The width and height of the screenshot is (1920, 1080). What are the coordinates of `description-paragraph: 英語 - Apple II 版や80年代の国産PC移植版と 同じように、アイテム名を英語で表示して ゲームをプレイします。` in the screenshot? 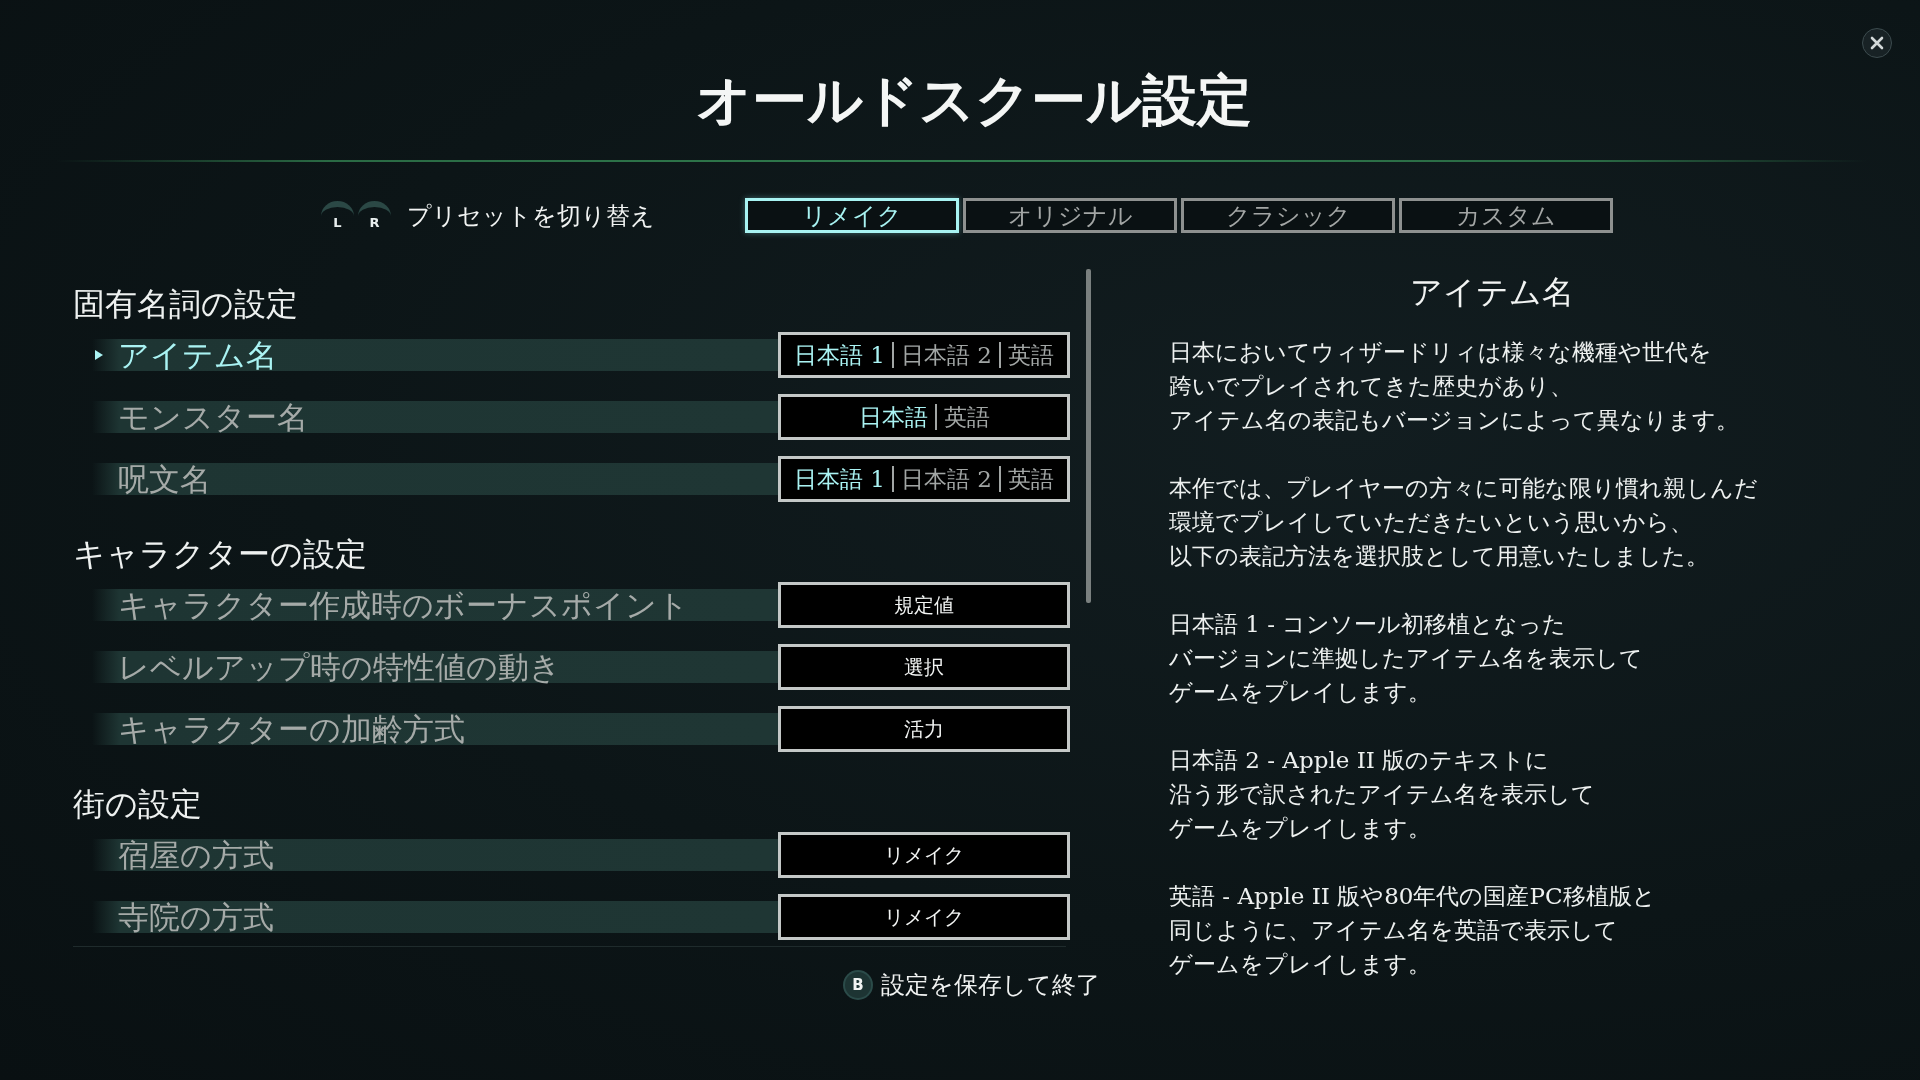 It's located at (1412, 930).